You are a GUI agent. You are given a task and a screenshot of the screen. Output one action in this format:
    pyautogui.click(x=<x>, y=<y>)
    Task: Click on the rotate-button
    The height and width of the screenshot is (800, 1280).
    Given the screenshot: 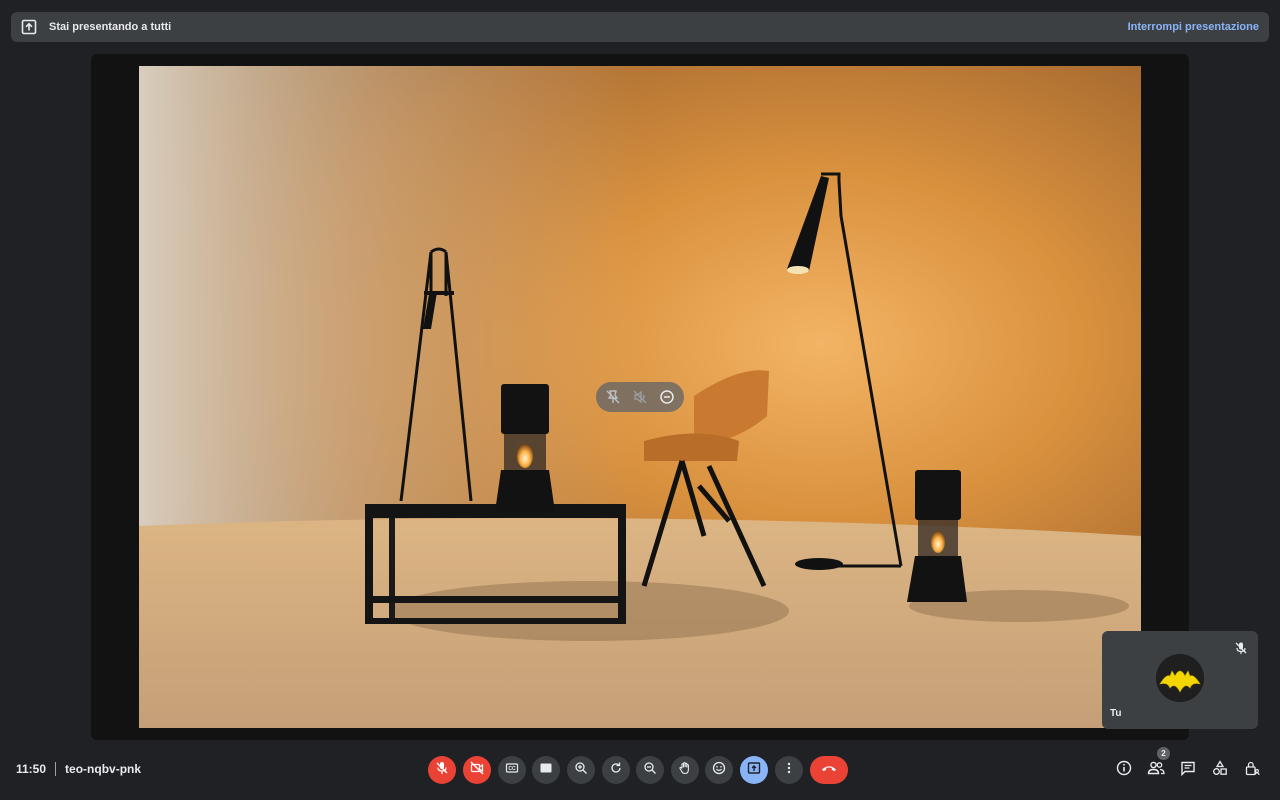 What is the action you would take?
    pyautogui.click(x=616, y=770)
    